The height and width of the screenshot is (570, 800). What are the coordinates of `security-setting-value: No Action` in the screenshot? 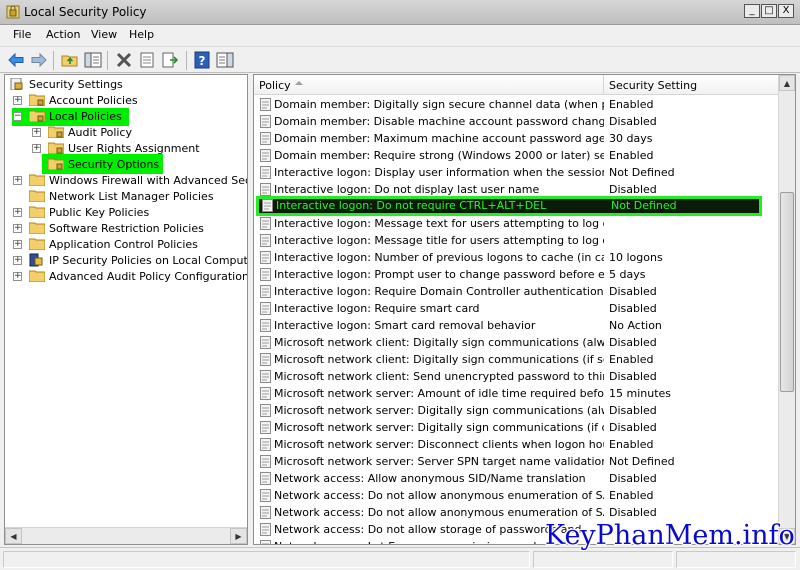 It's located at (635, 325).